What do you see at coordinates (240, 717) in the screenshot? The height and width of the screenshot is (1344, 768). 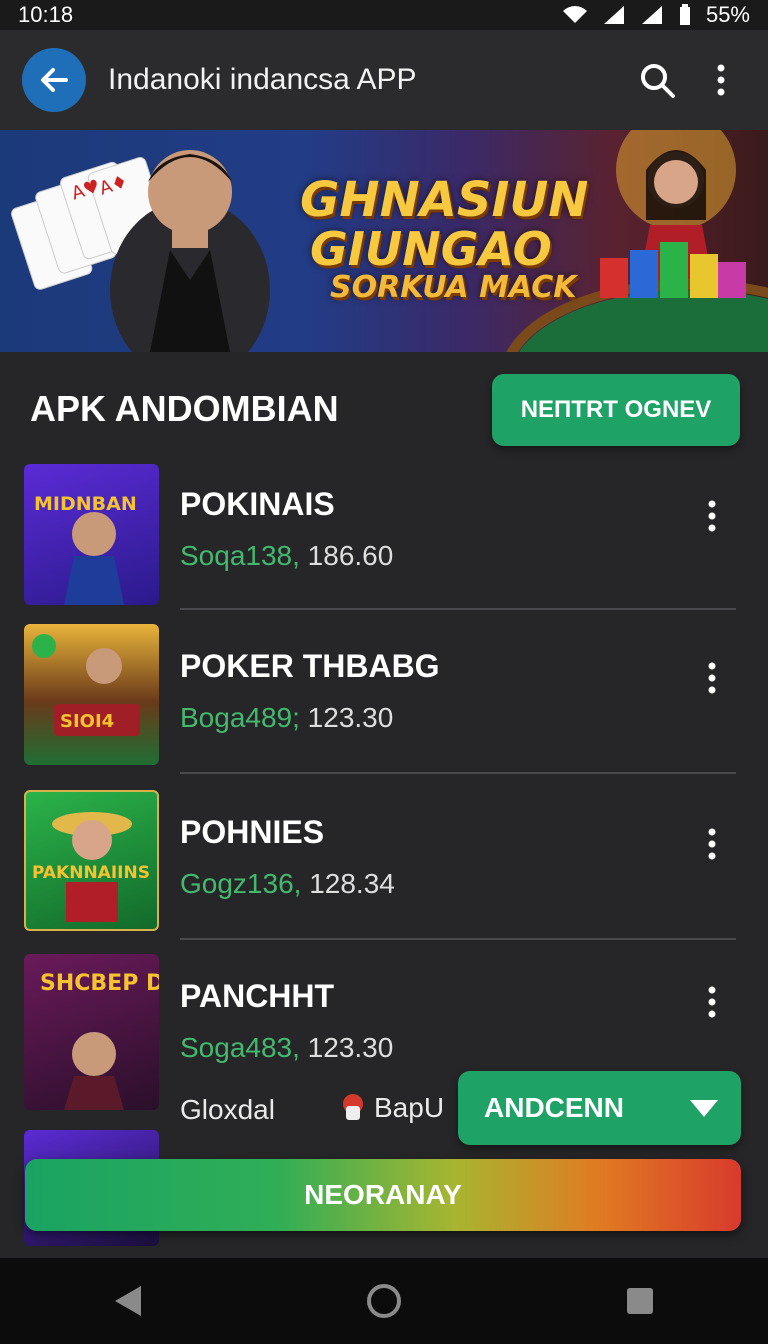 I see `game-code: Boga489;` at bounding box center [240, 717].